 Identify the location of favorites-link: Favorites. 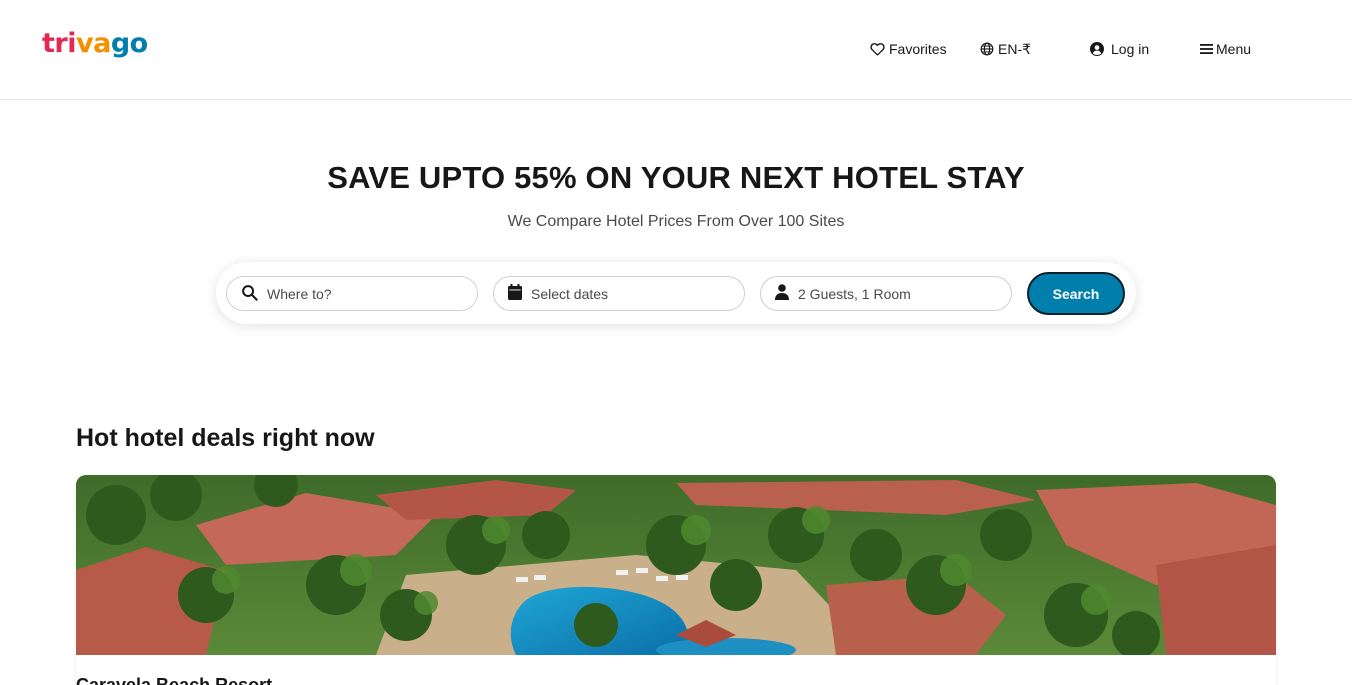
(908, 49).